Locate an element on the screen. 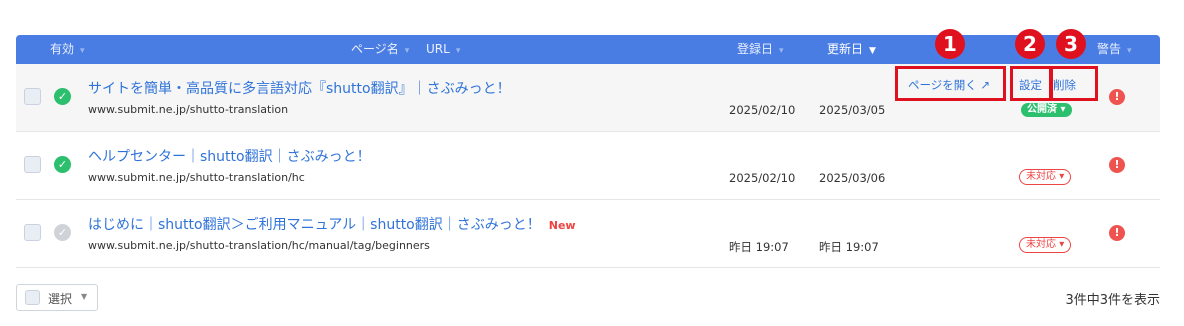  status-badge: 公開済 ▾ is located at coordinates (1046, 110).